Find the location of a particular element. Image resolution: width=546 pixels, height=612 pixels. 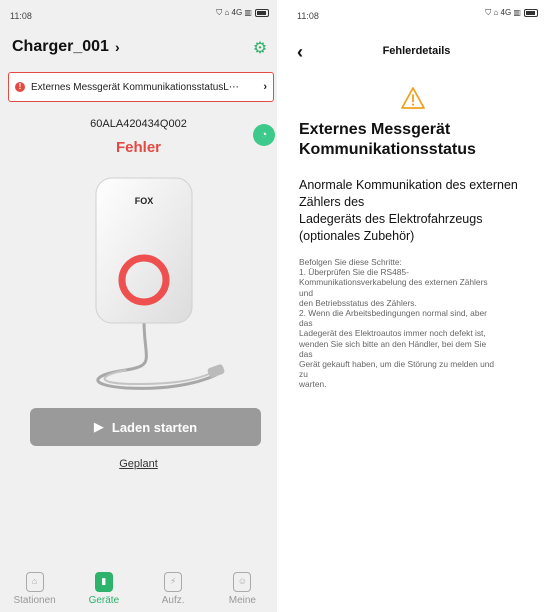

tab-devices: ▮ Geräte is located at coordinates (104, 589).